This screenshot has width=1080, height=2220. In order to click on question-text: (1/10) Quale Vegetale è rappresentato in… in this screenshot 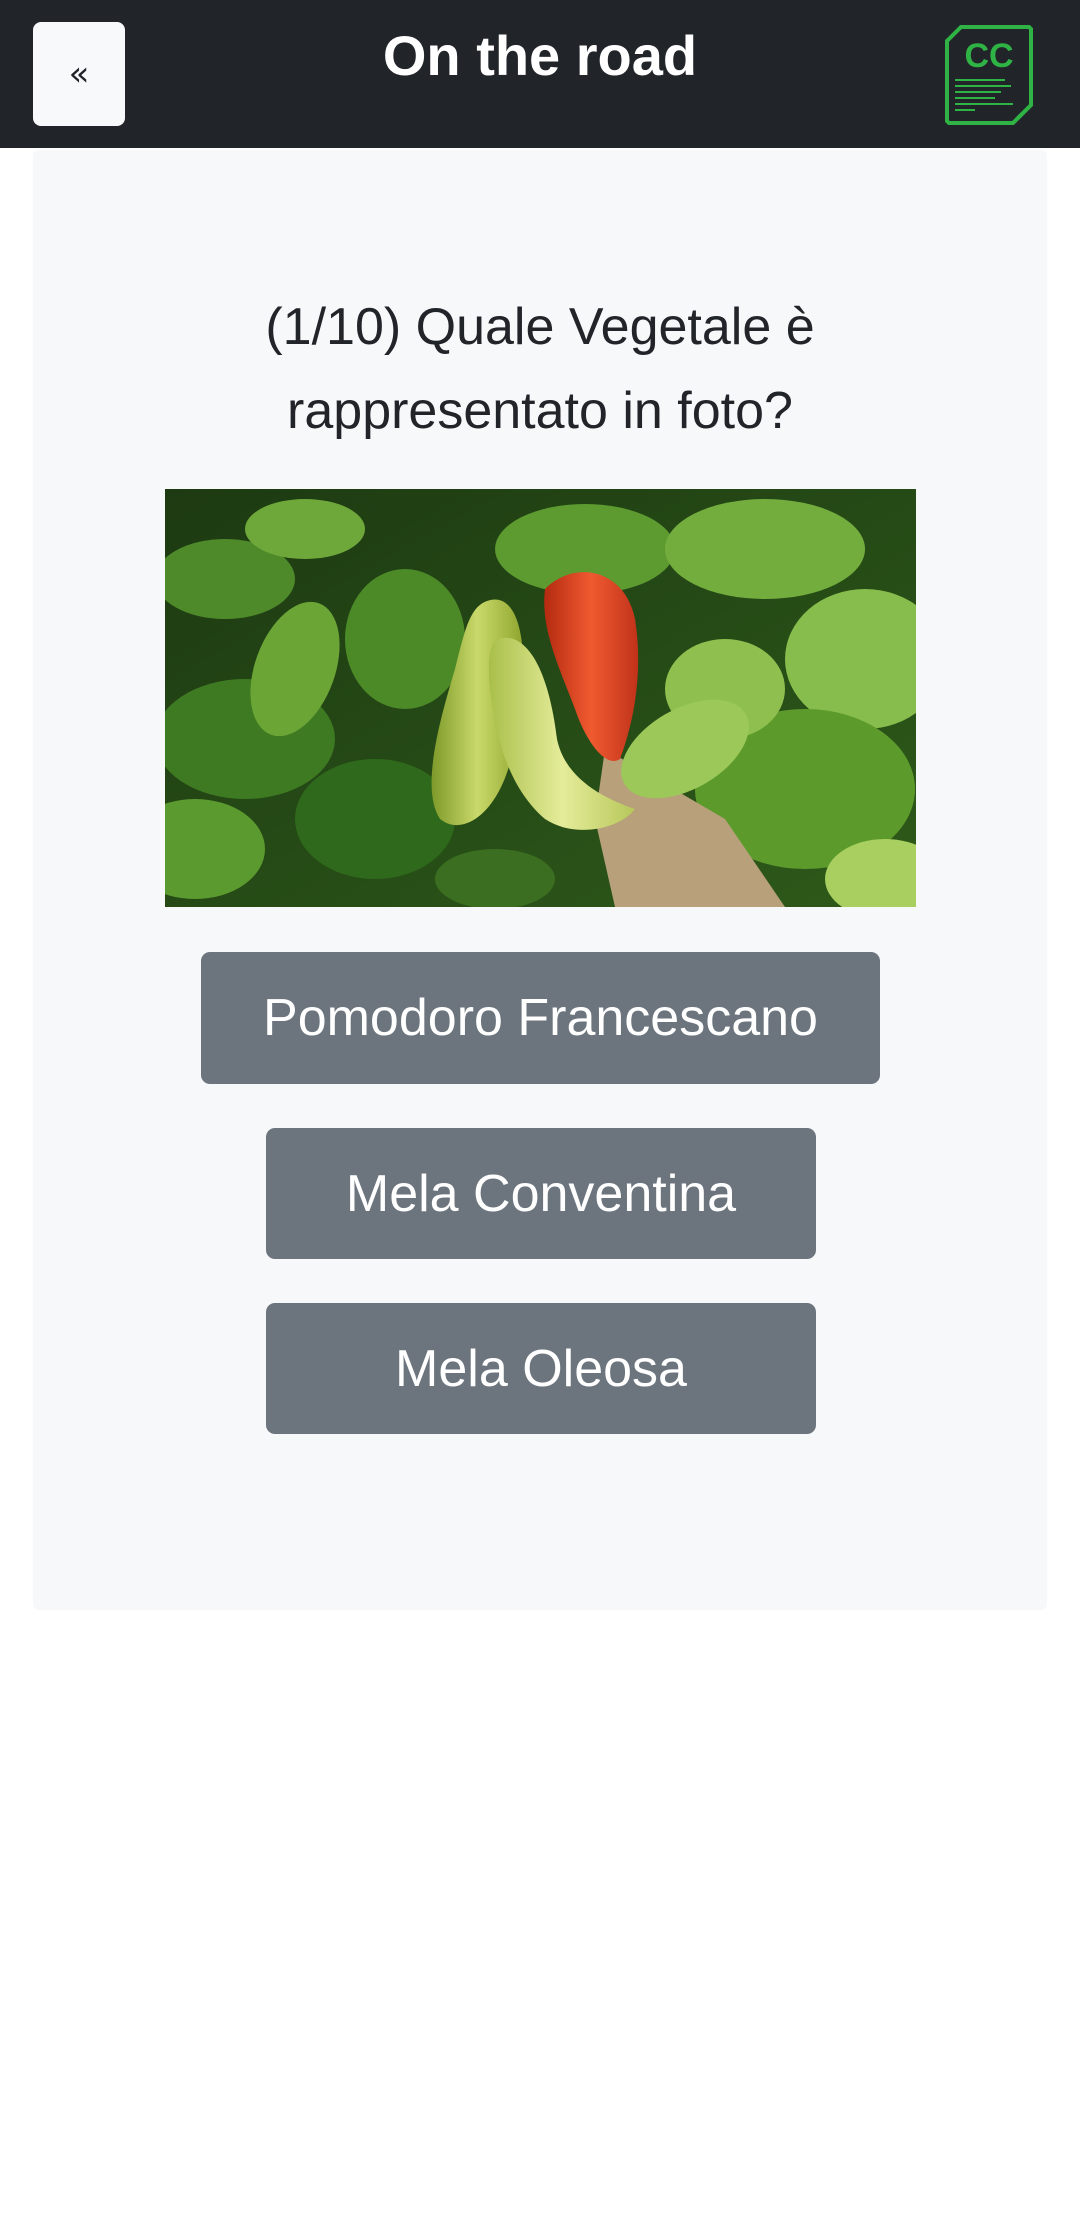, I will do `click(540, 369)`.